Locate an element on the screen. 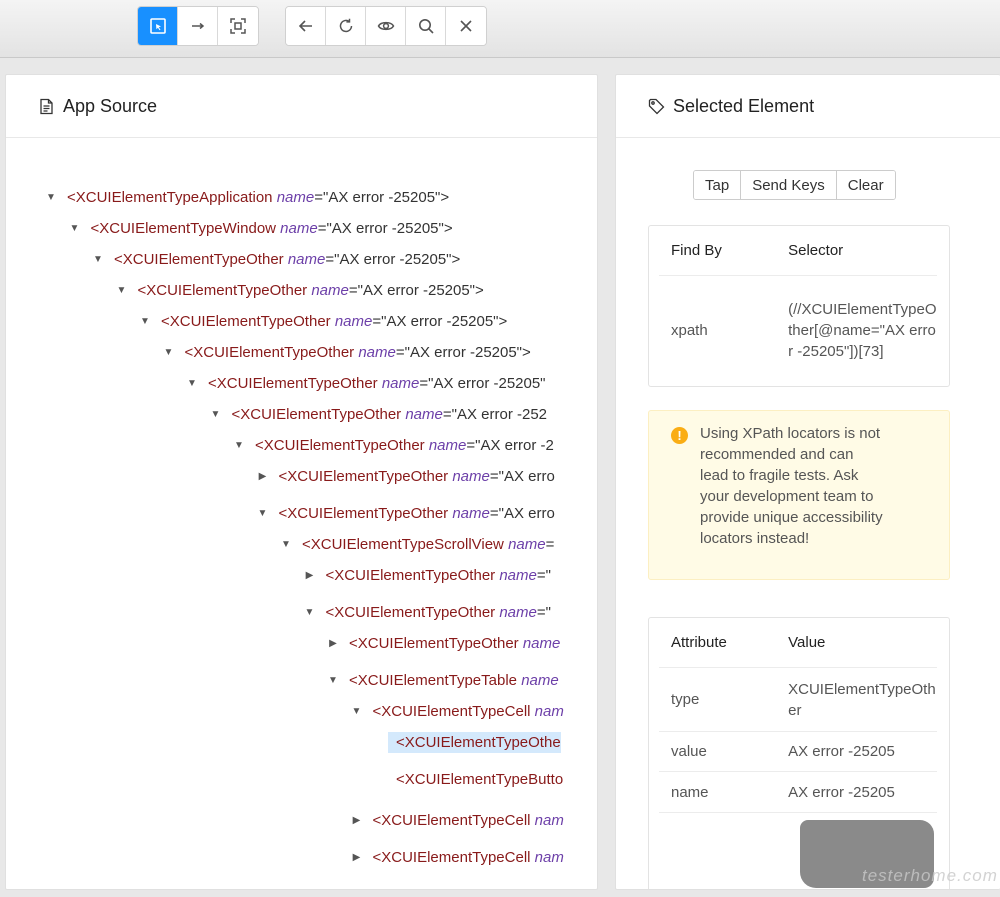  mode-button-group is located at coordinates (198, 26).